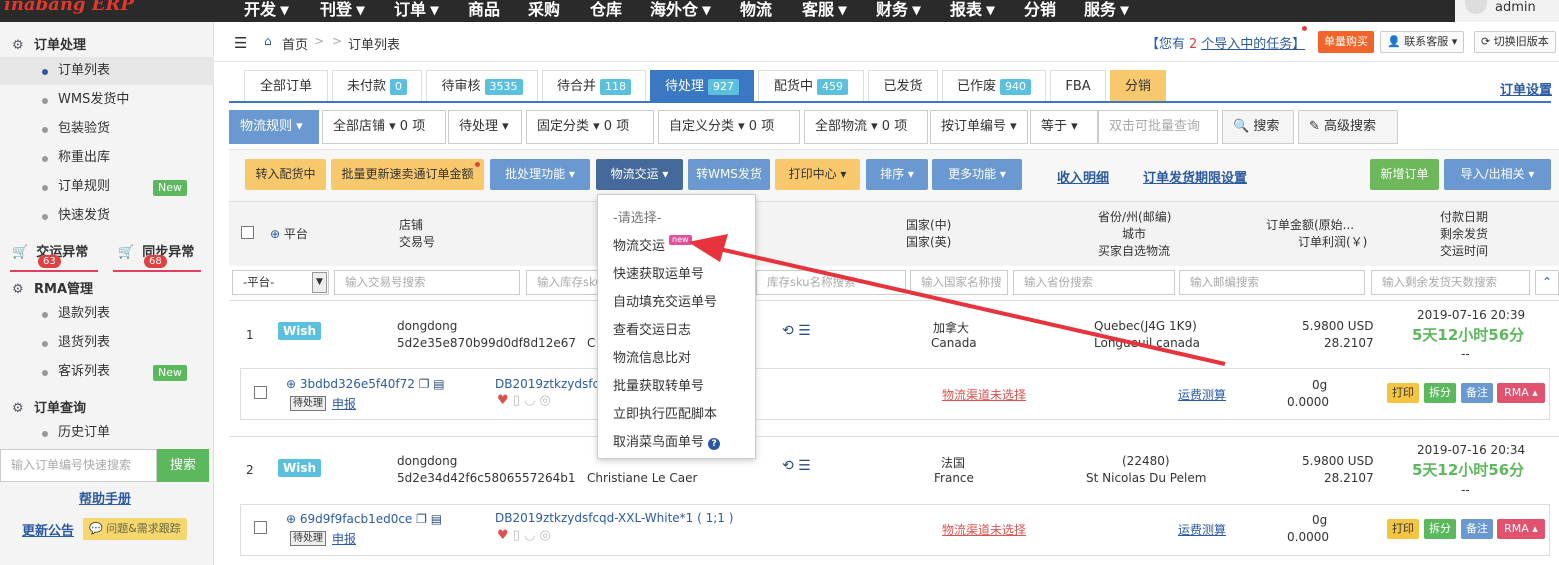 The height and width of the screenshot is (565, 1559). I want to click on to-wms-button: 转WMS发货, so click(729, 174).